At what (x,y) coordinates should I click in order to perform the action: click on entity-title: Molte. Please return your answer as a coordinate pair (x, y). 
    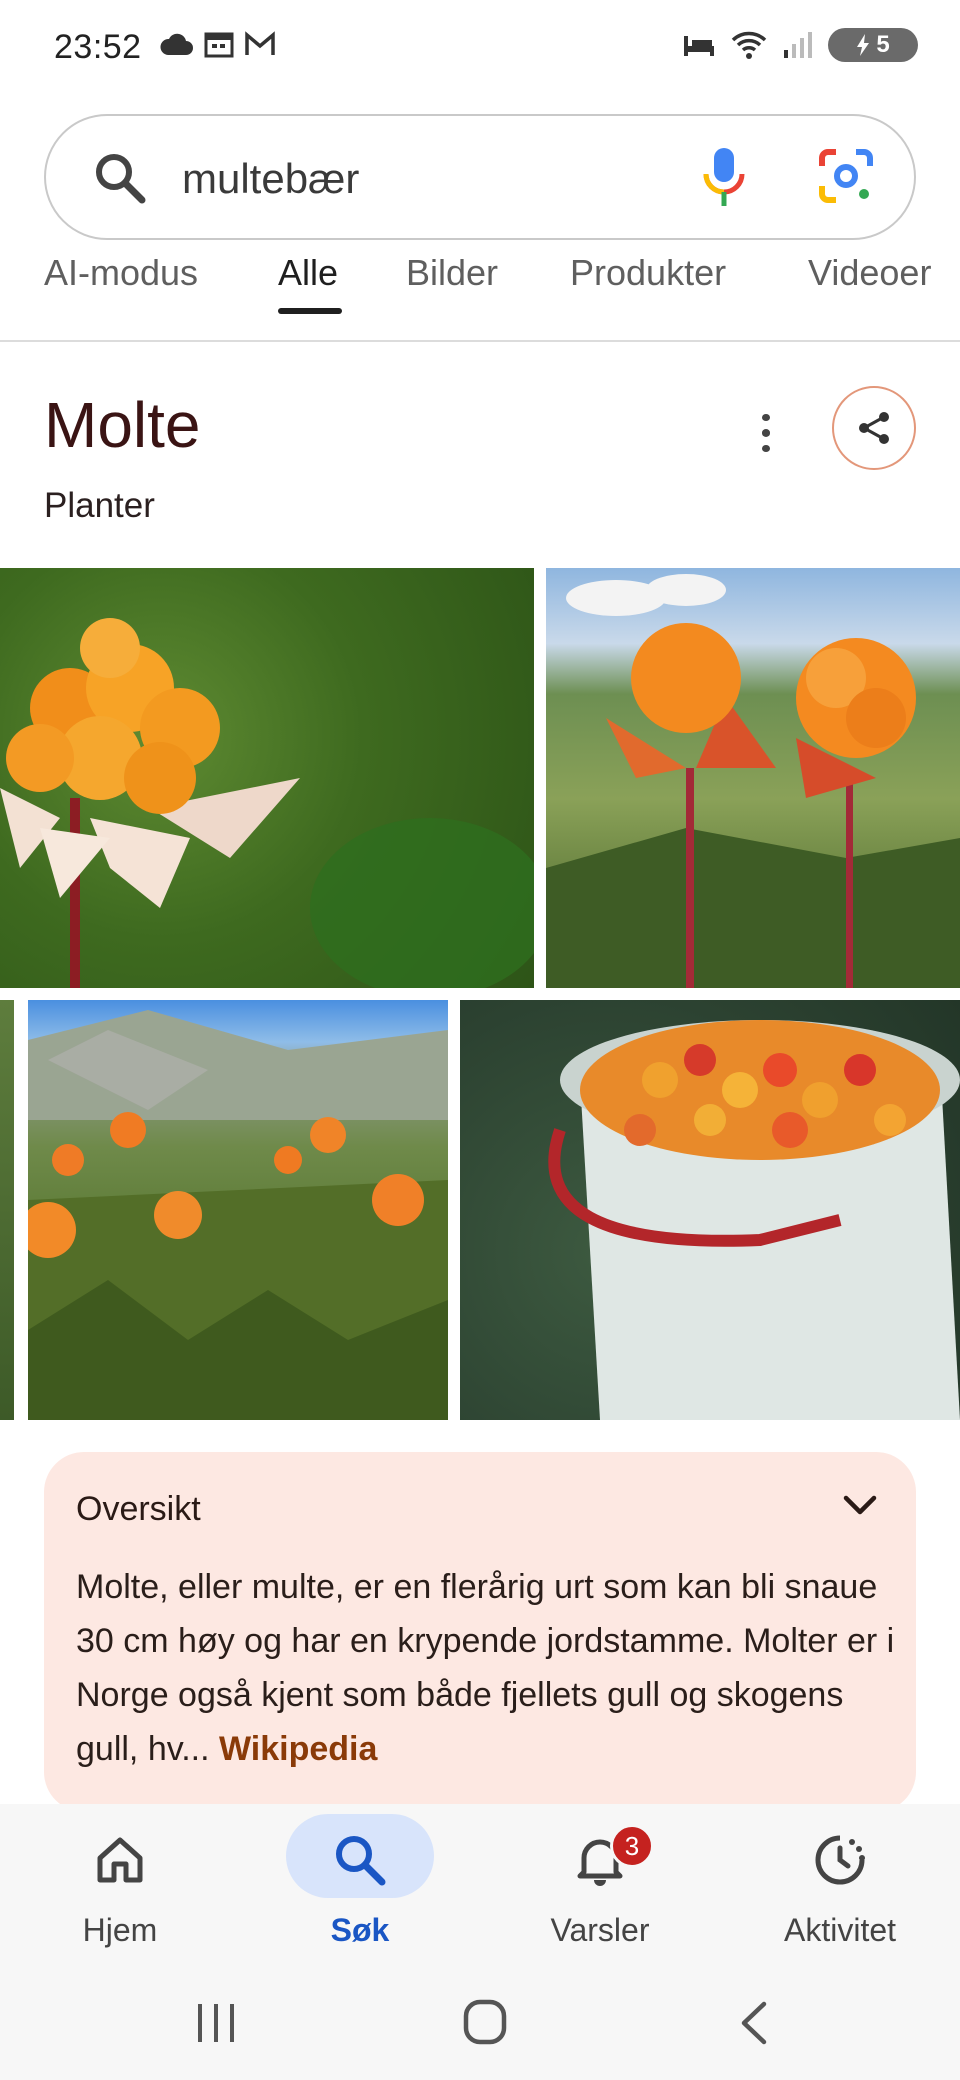
    Looking at the image, I should click on (122, 425).